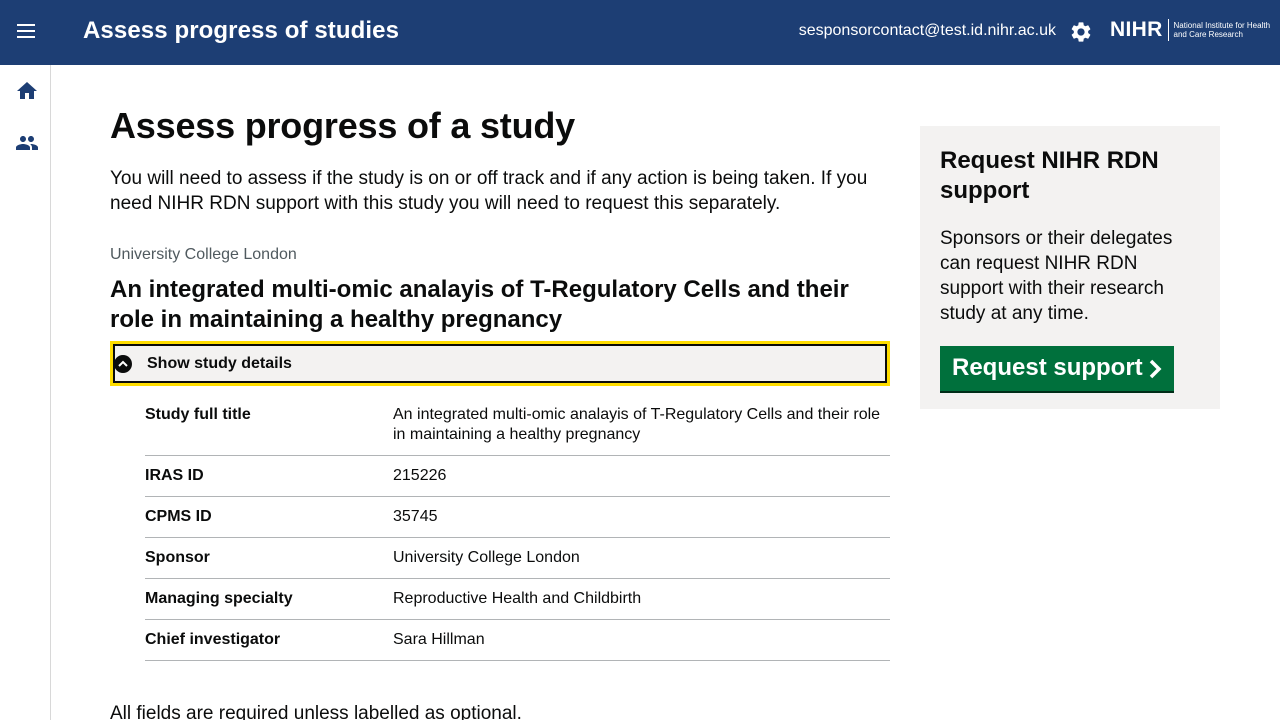 This screenshot has width=1280, height=720. I want to click on summary-key: Sponsor, so click(177, 557).